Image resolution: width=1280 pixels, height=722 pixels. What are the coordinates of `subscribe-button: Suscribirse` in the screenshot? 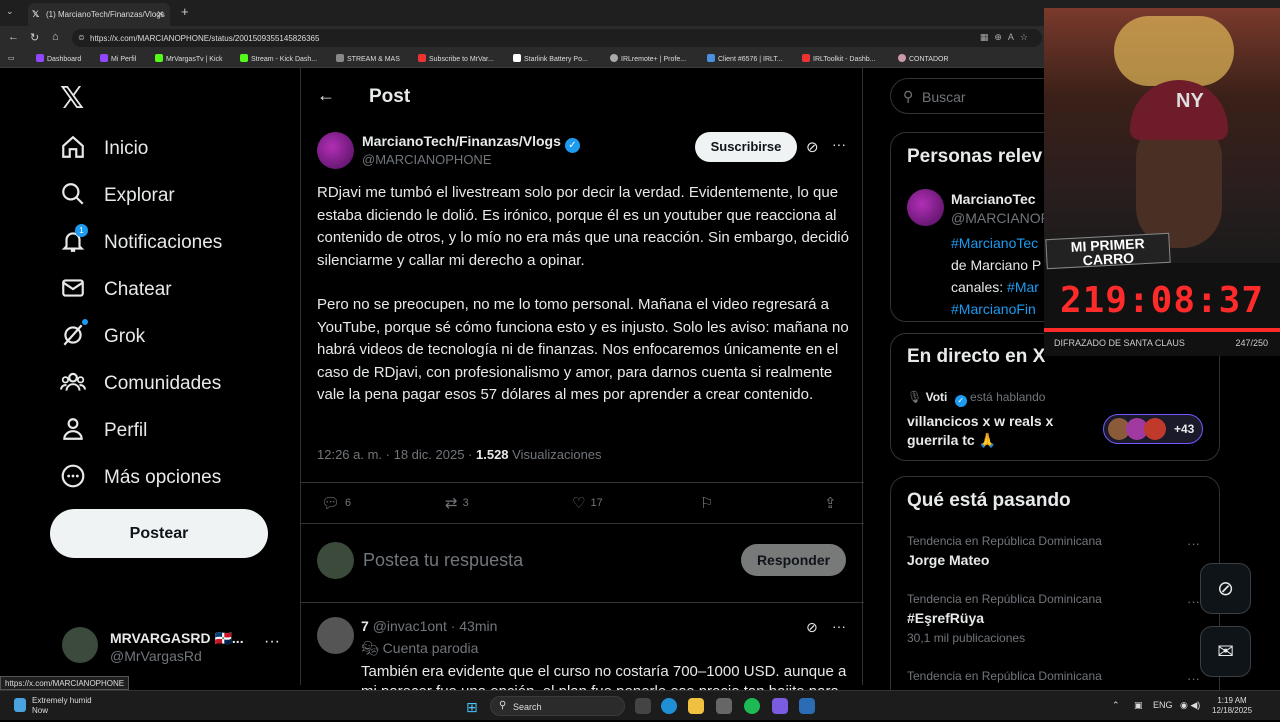 It's located at (746, 147).